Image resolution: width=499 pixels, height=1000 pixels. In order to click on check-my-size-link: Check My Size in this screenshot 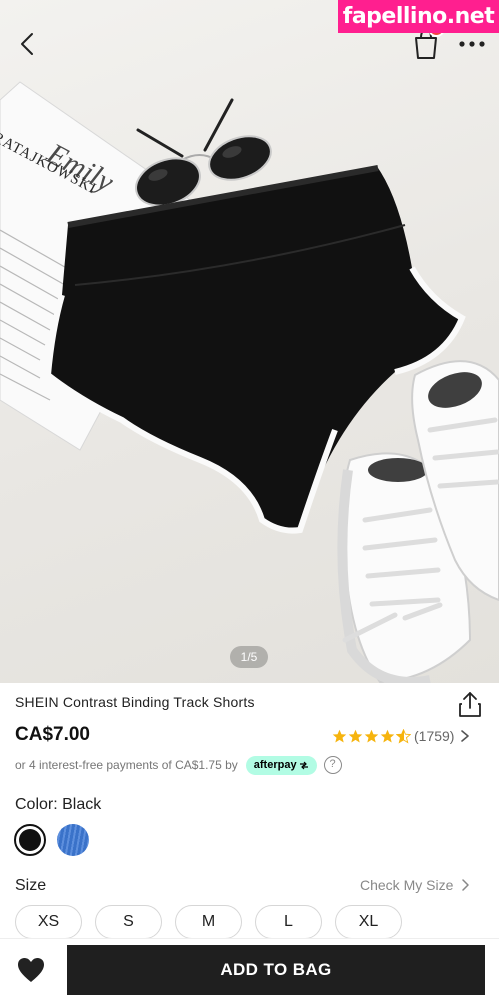, I will do `click(415, 885)`.